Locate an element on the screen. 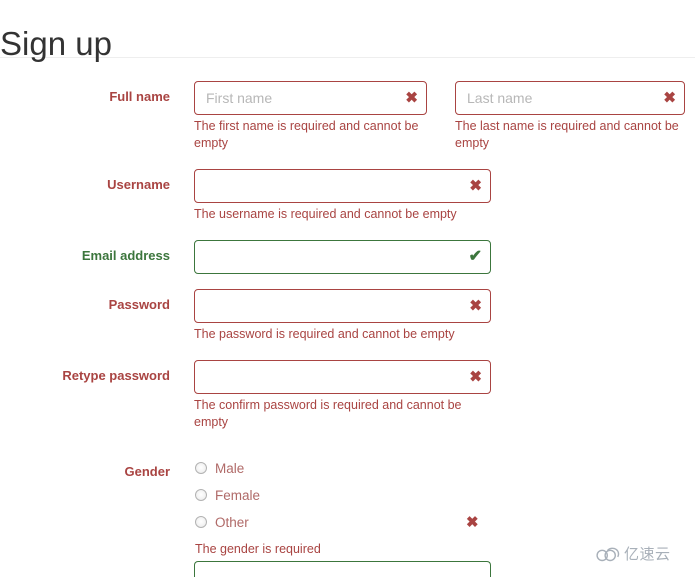  gender-option-other: Other is located at coordinates (227, 522).